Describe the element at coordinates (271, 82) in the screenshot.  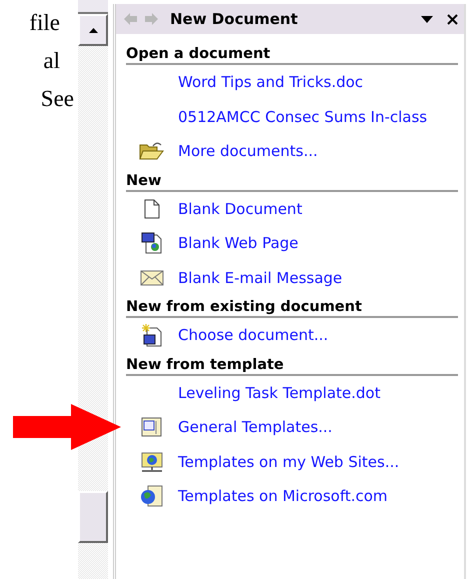
I see `task-link: Word Tips and Tricks.doc` at that location.